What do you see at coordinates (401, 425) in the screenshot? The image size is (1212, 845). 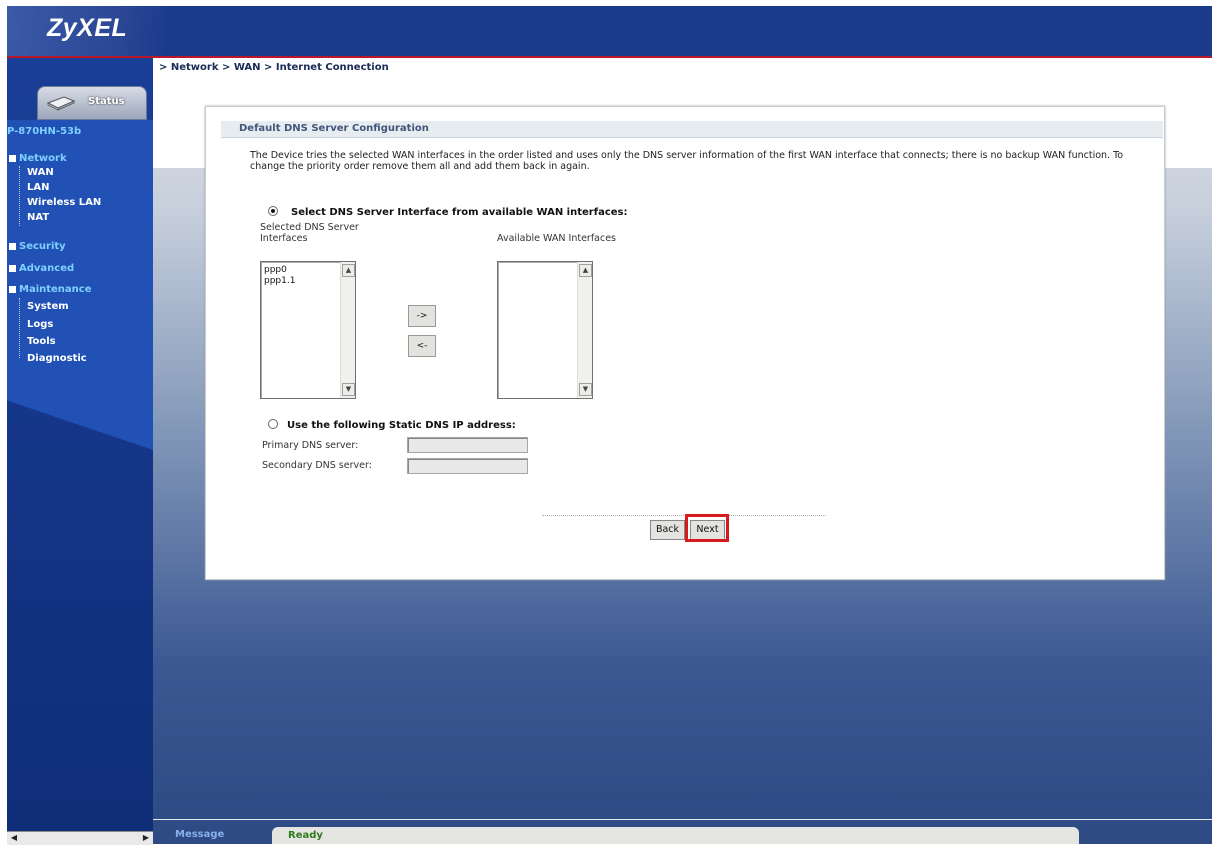 I see `static-dns-option-label: Use the following Static DNS IP address:` at bounding box center [401, 425].